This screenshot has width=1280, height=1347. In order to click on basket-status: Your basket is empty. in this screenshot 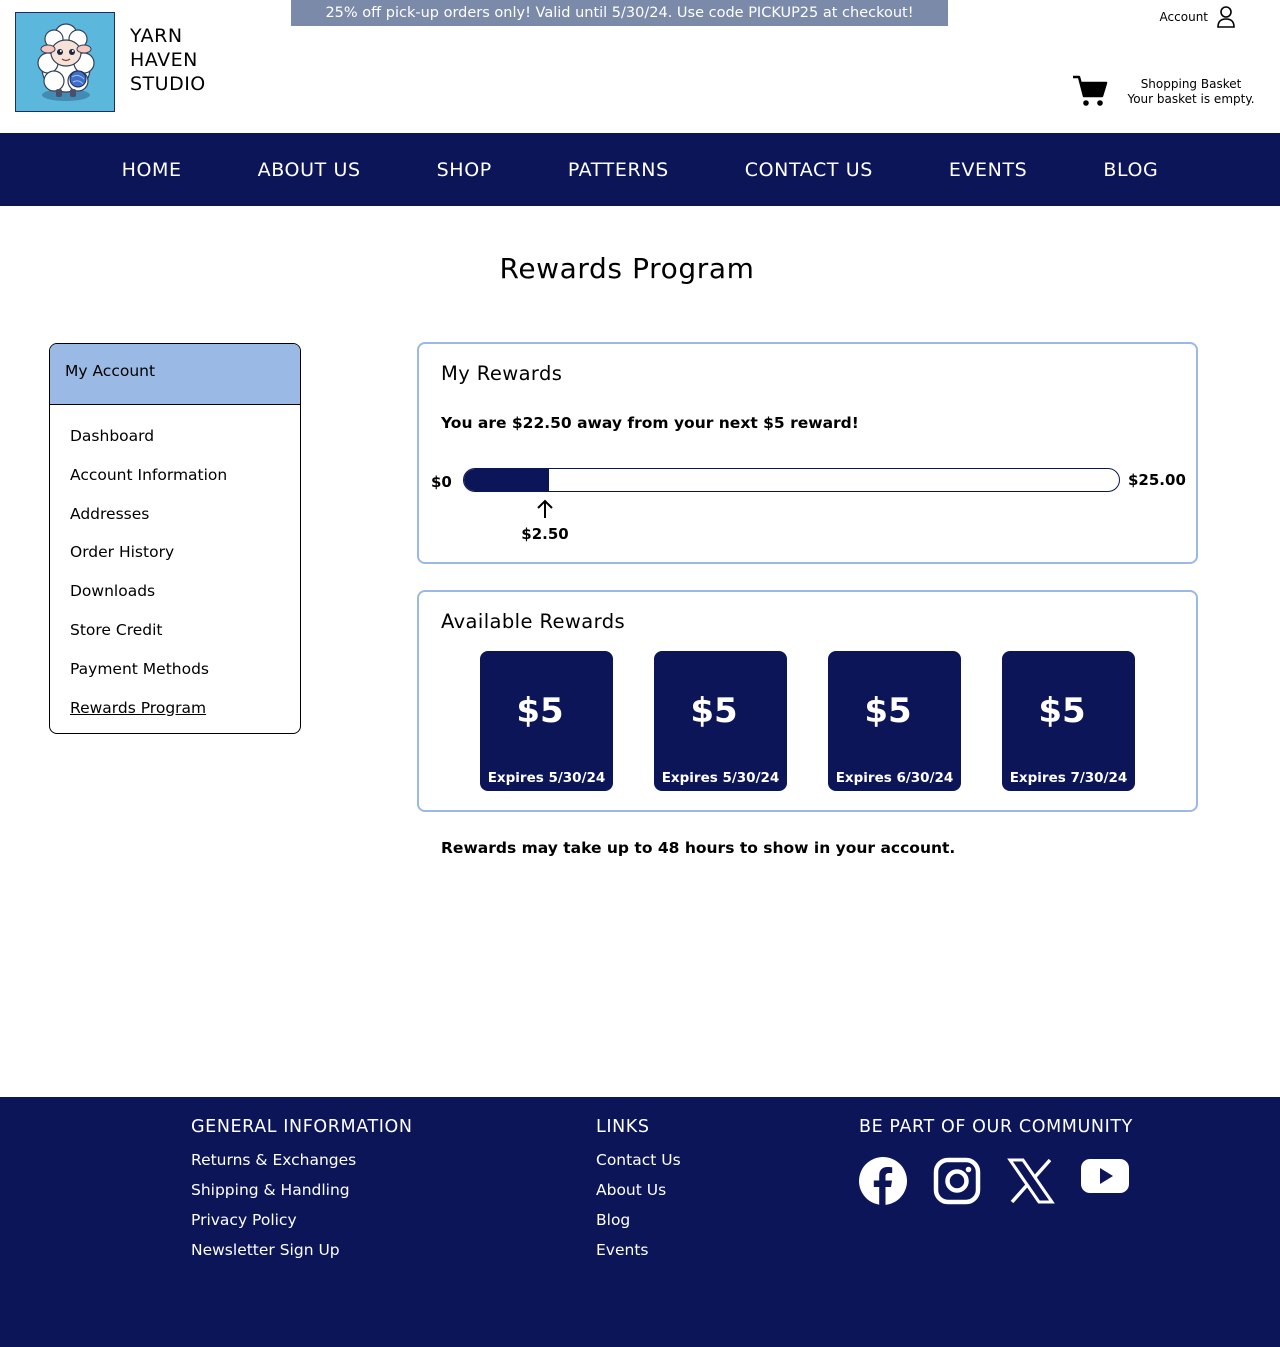, I will do `click(1191, 99)`.